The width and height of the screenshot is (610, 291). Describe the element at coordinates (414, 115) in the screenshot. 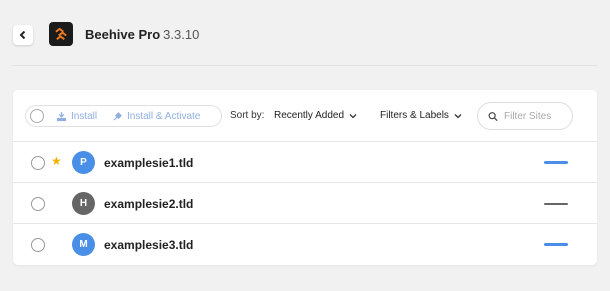

I see `filters-label: Filters & Labels` at that location.